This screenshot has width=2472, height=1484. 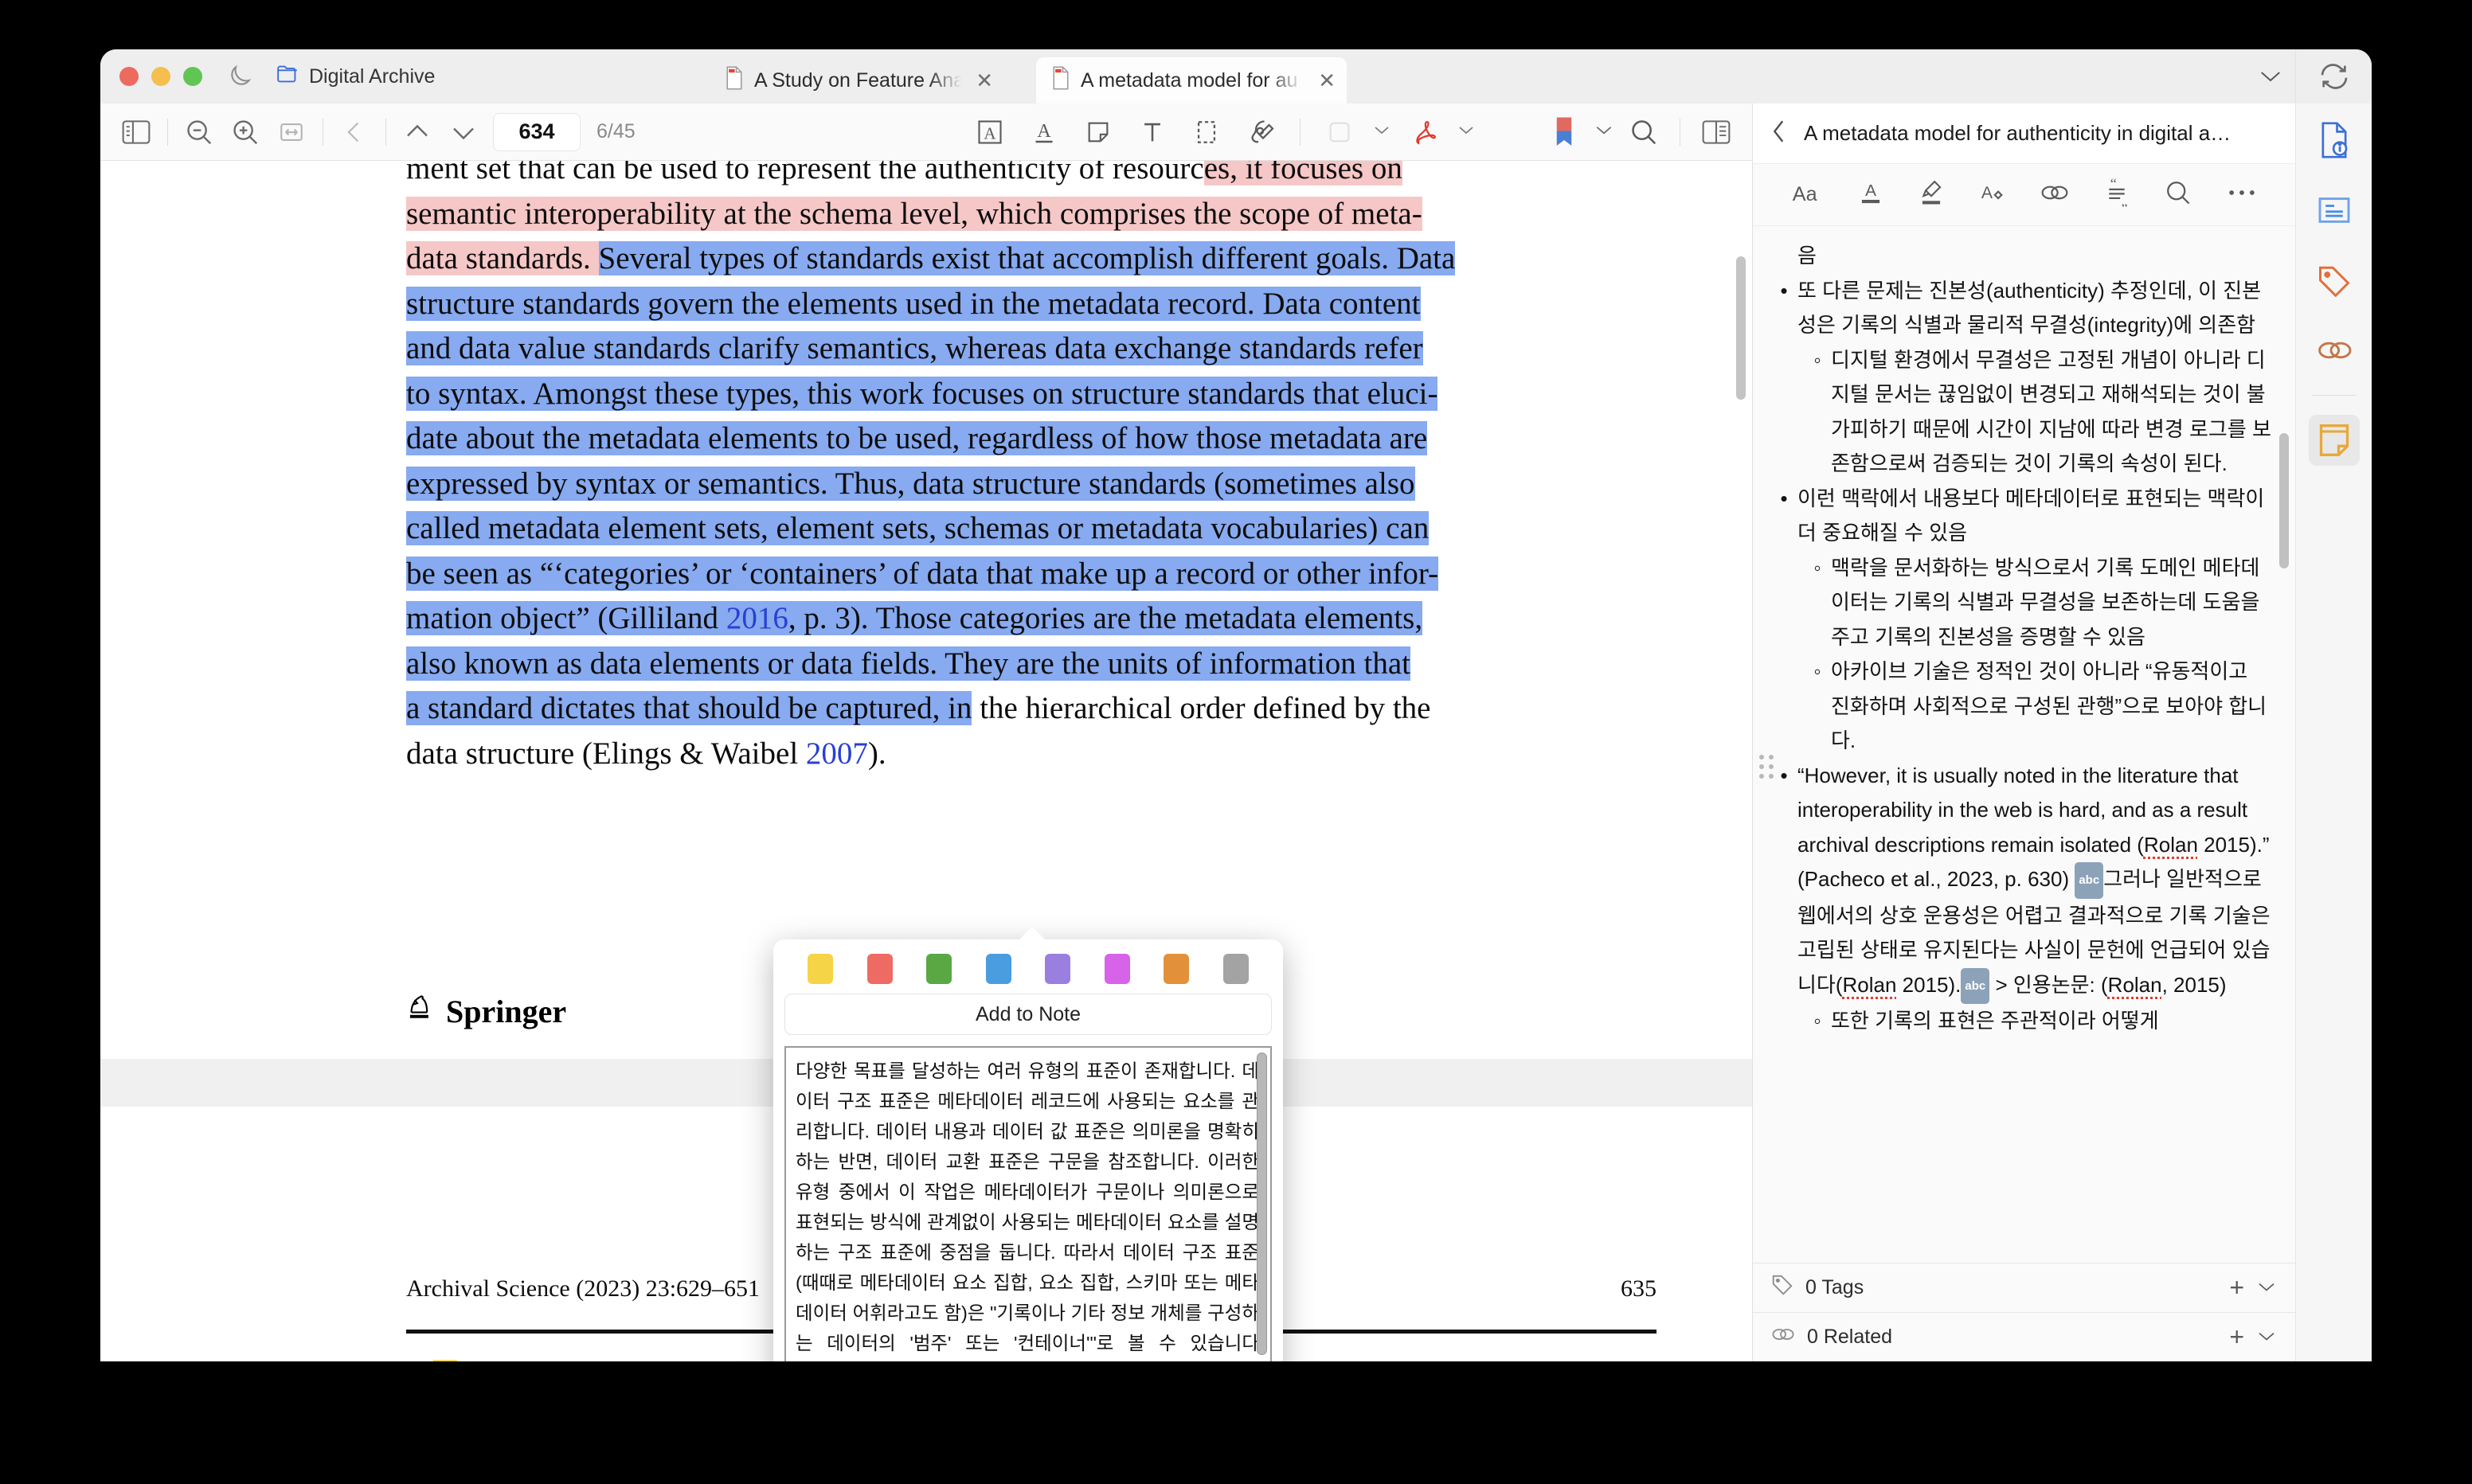 What do you see at coordinates (2236, 1337) in the screenshot?
I see `add-related-icon: +` at bounding box center [2236, 1337].